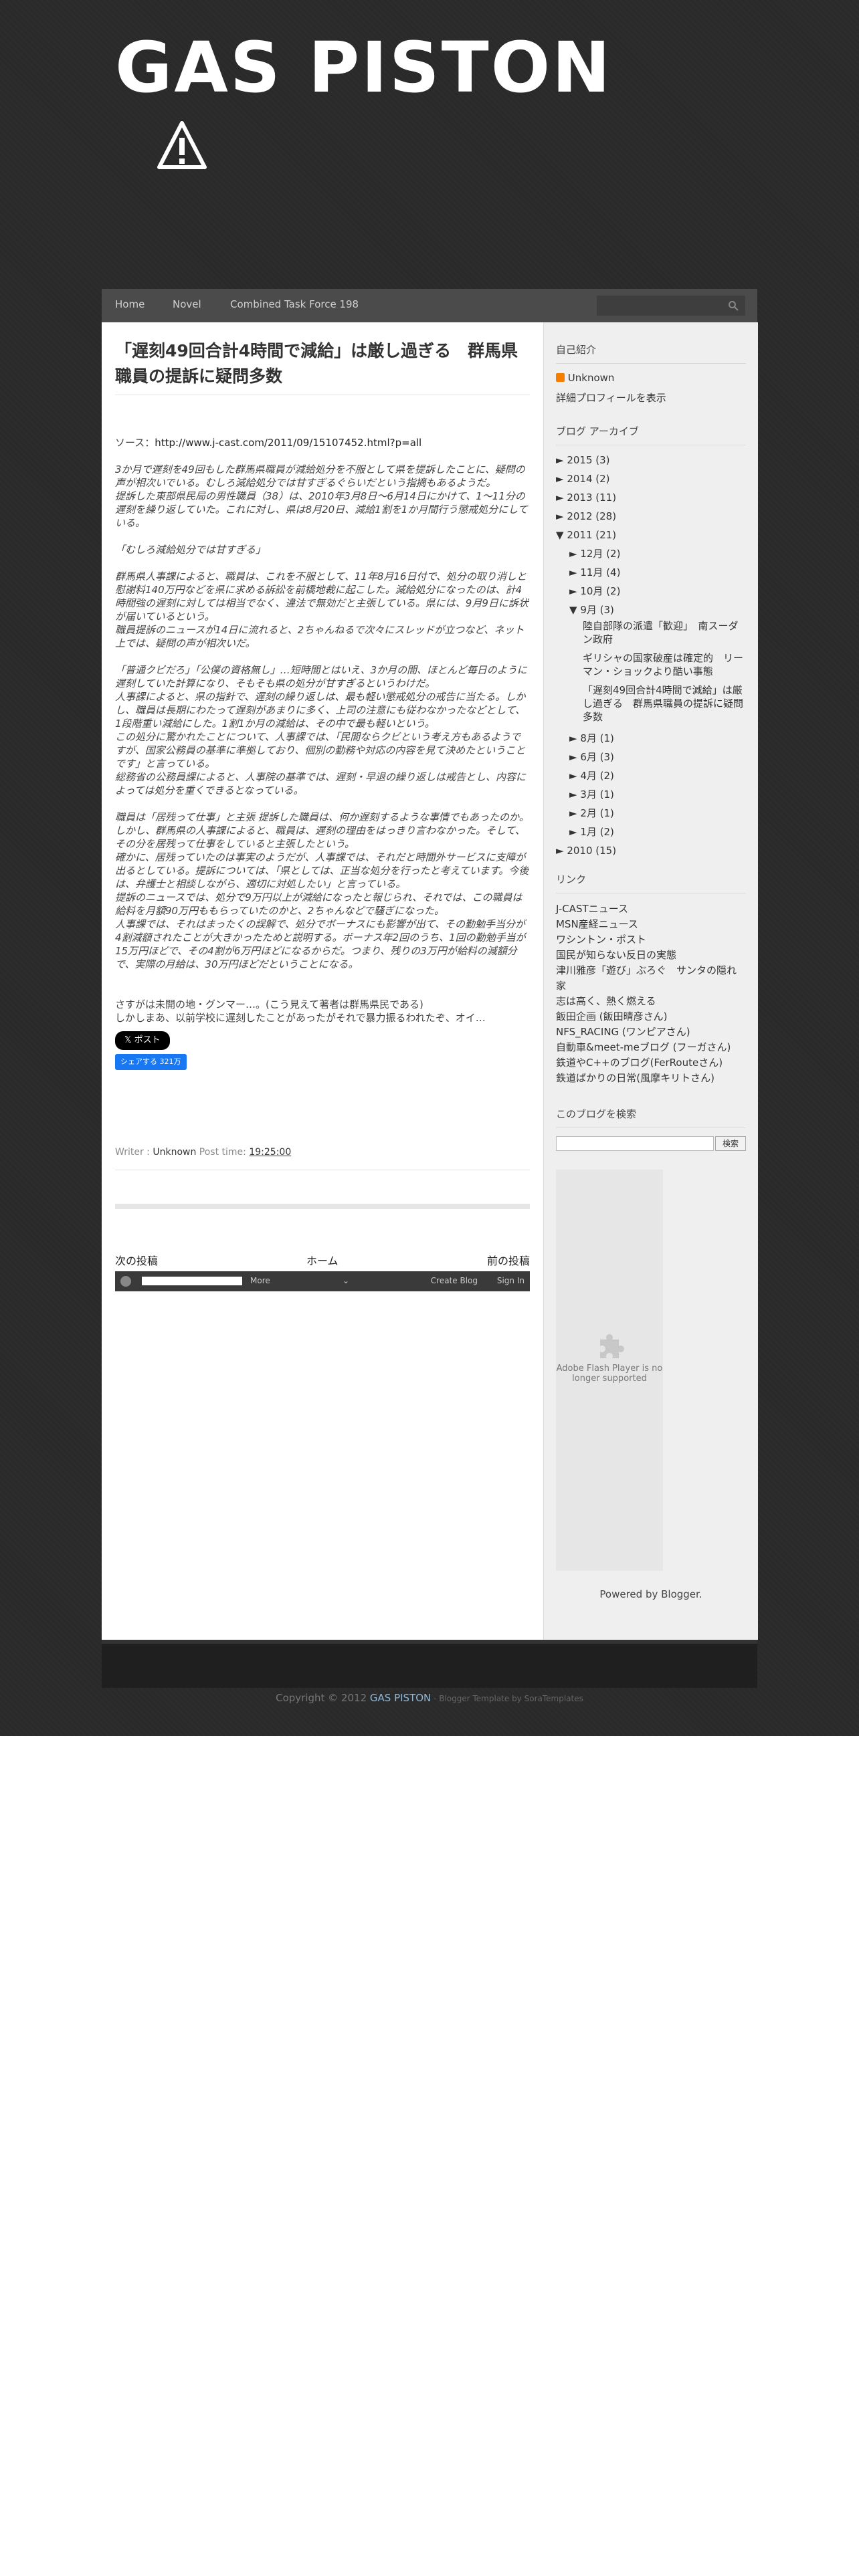 The width and height of the screenshot is (859, 2576). What do you see at coordinates (270, 1153) in the screenshot?
I see `post-time: 19:25:00` at bounding box center [270, 1153].